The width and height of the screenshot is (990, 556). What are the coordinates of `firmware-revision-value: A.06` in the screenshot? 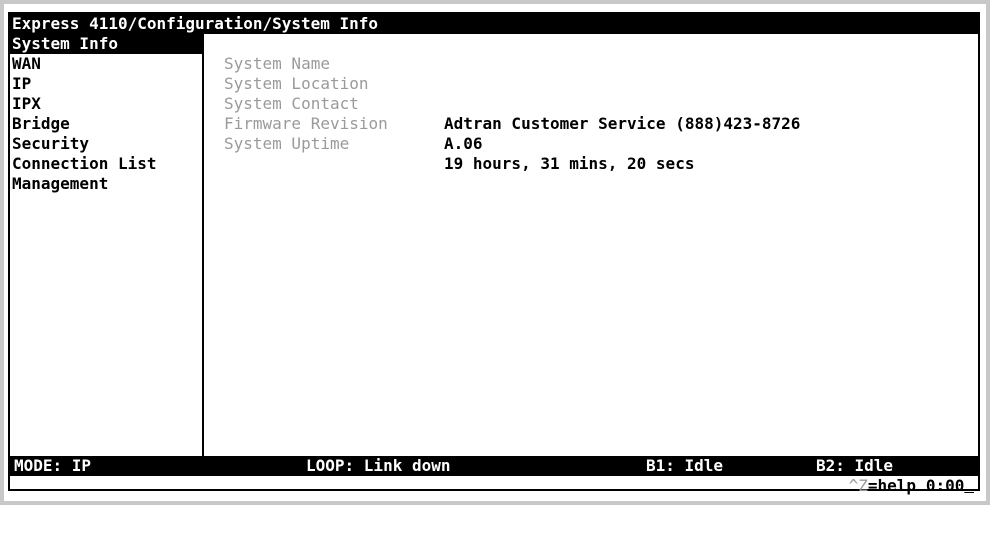 It's located at (463, 143).